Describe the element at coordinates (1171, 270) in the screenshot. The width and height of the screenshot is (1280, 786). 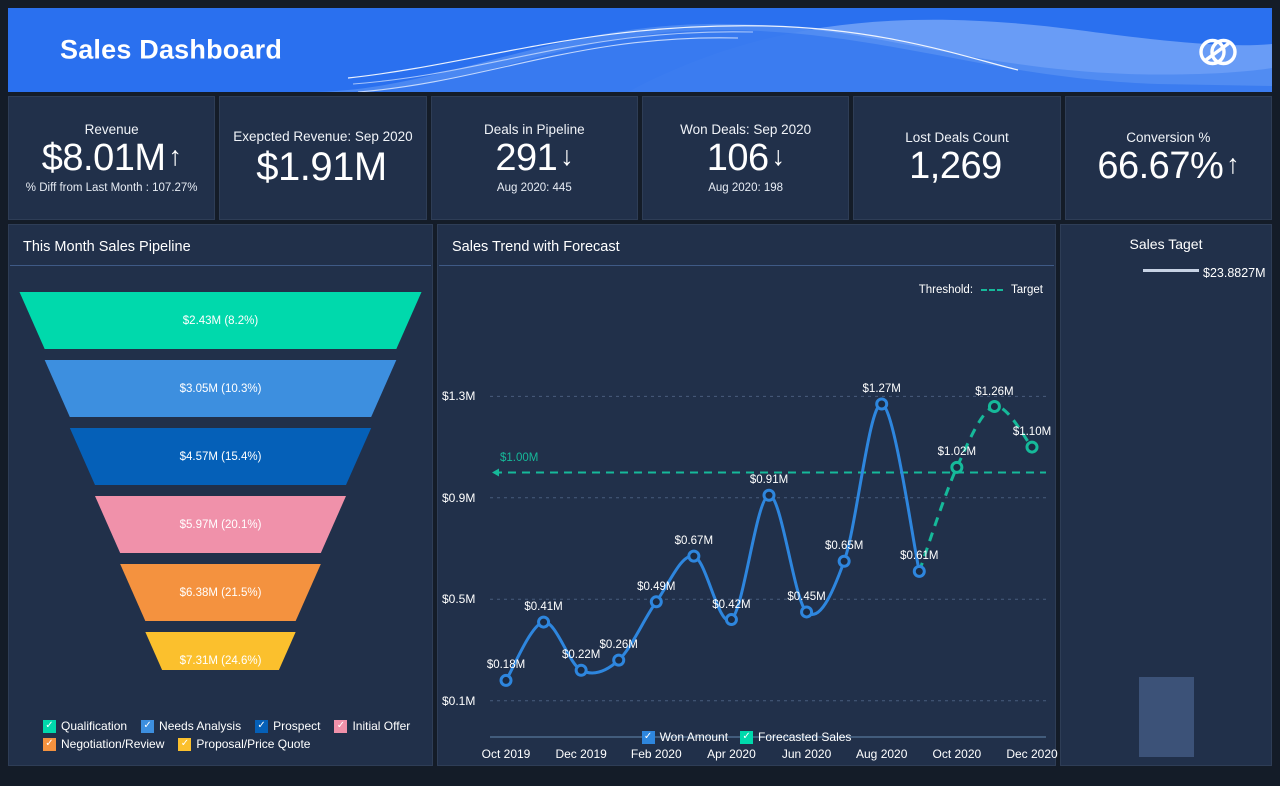
I see `target-marker-line` at that location.